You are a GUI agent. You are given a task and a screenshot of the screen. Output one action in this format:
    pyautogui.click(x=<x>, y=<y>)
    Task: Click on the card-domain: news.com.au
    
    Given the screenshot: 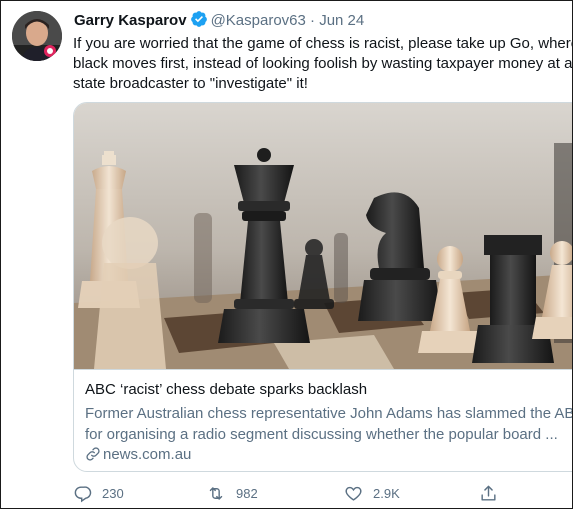 What is the action you would take?
    pyautogui.click(x=138, y=456)
    